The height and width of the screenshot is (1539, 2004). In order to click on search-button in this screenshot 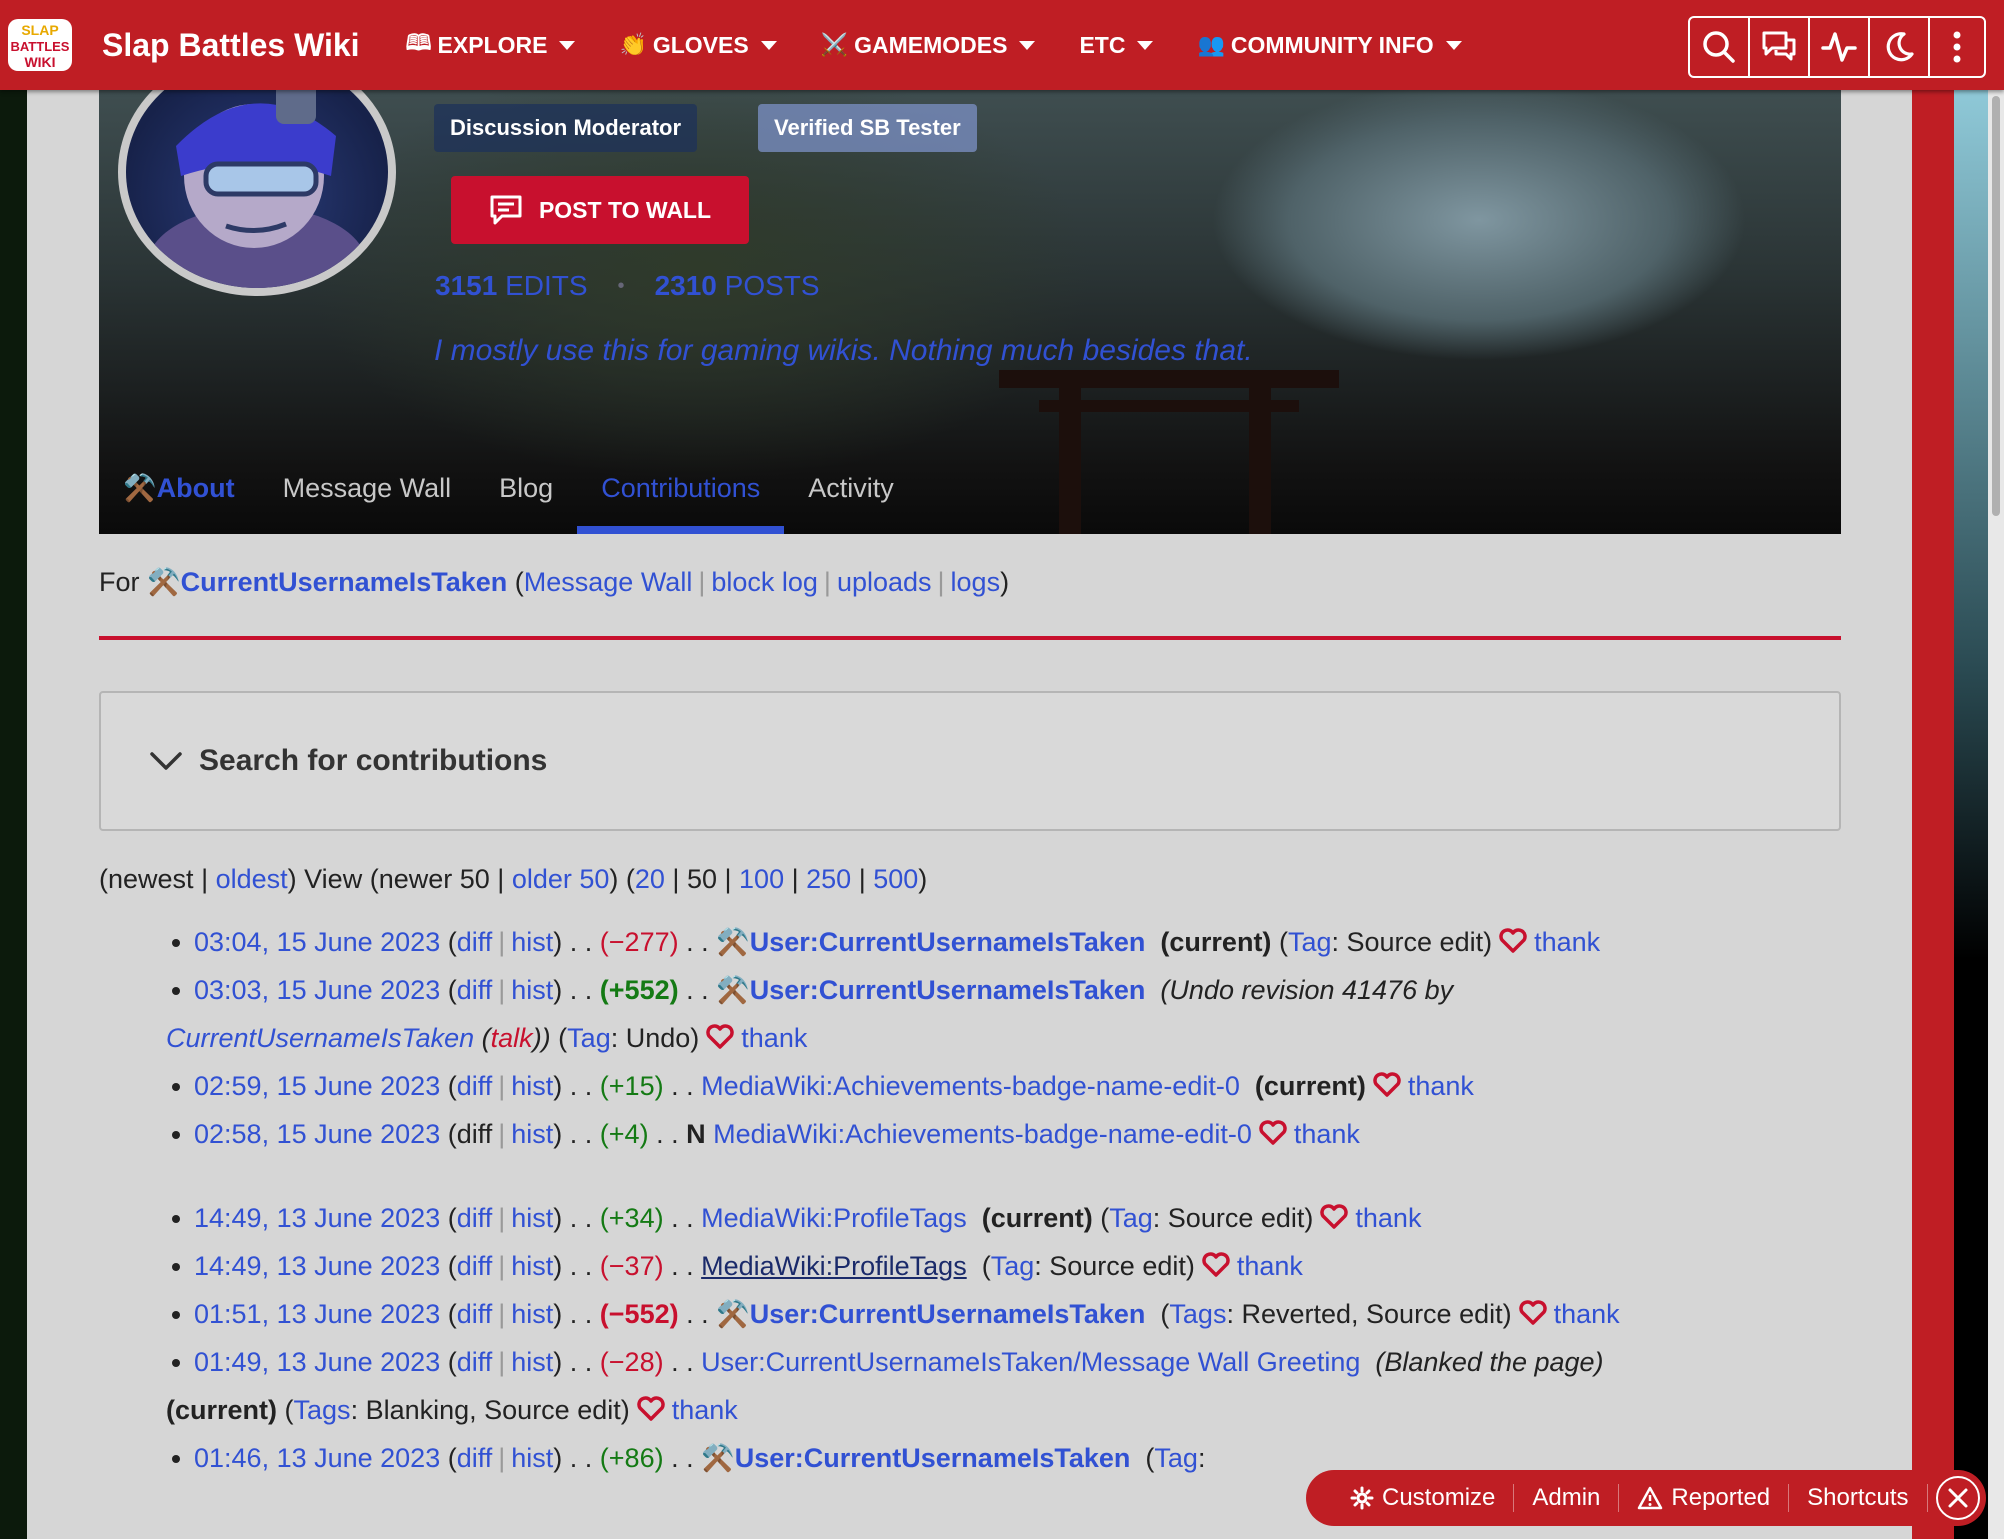, I will do `click(1720, 47)`.